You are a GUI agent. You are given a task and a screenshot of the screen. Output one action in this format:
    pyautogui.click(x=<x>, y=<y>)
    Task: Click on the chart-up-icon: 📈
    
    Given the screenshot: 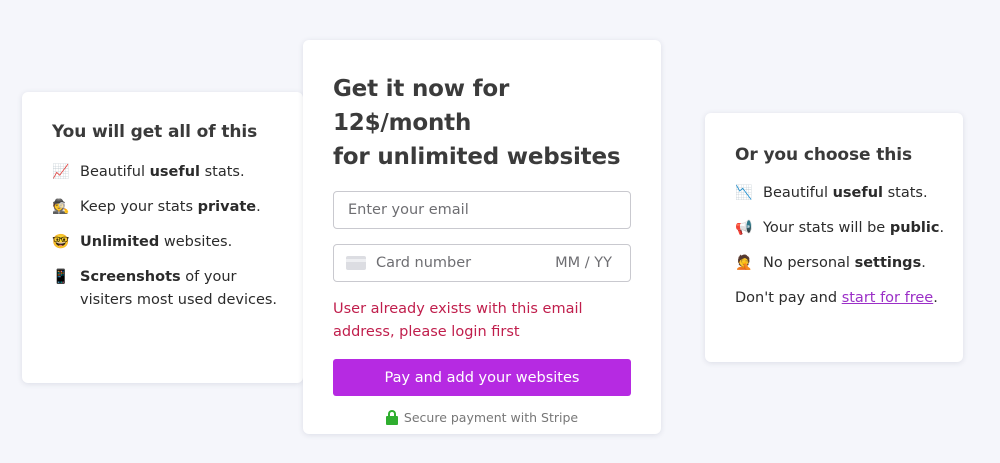 What is the action you would take?
    pyautogui.click(x=61, y=172)
    